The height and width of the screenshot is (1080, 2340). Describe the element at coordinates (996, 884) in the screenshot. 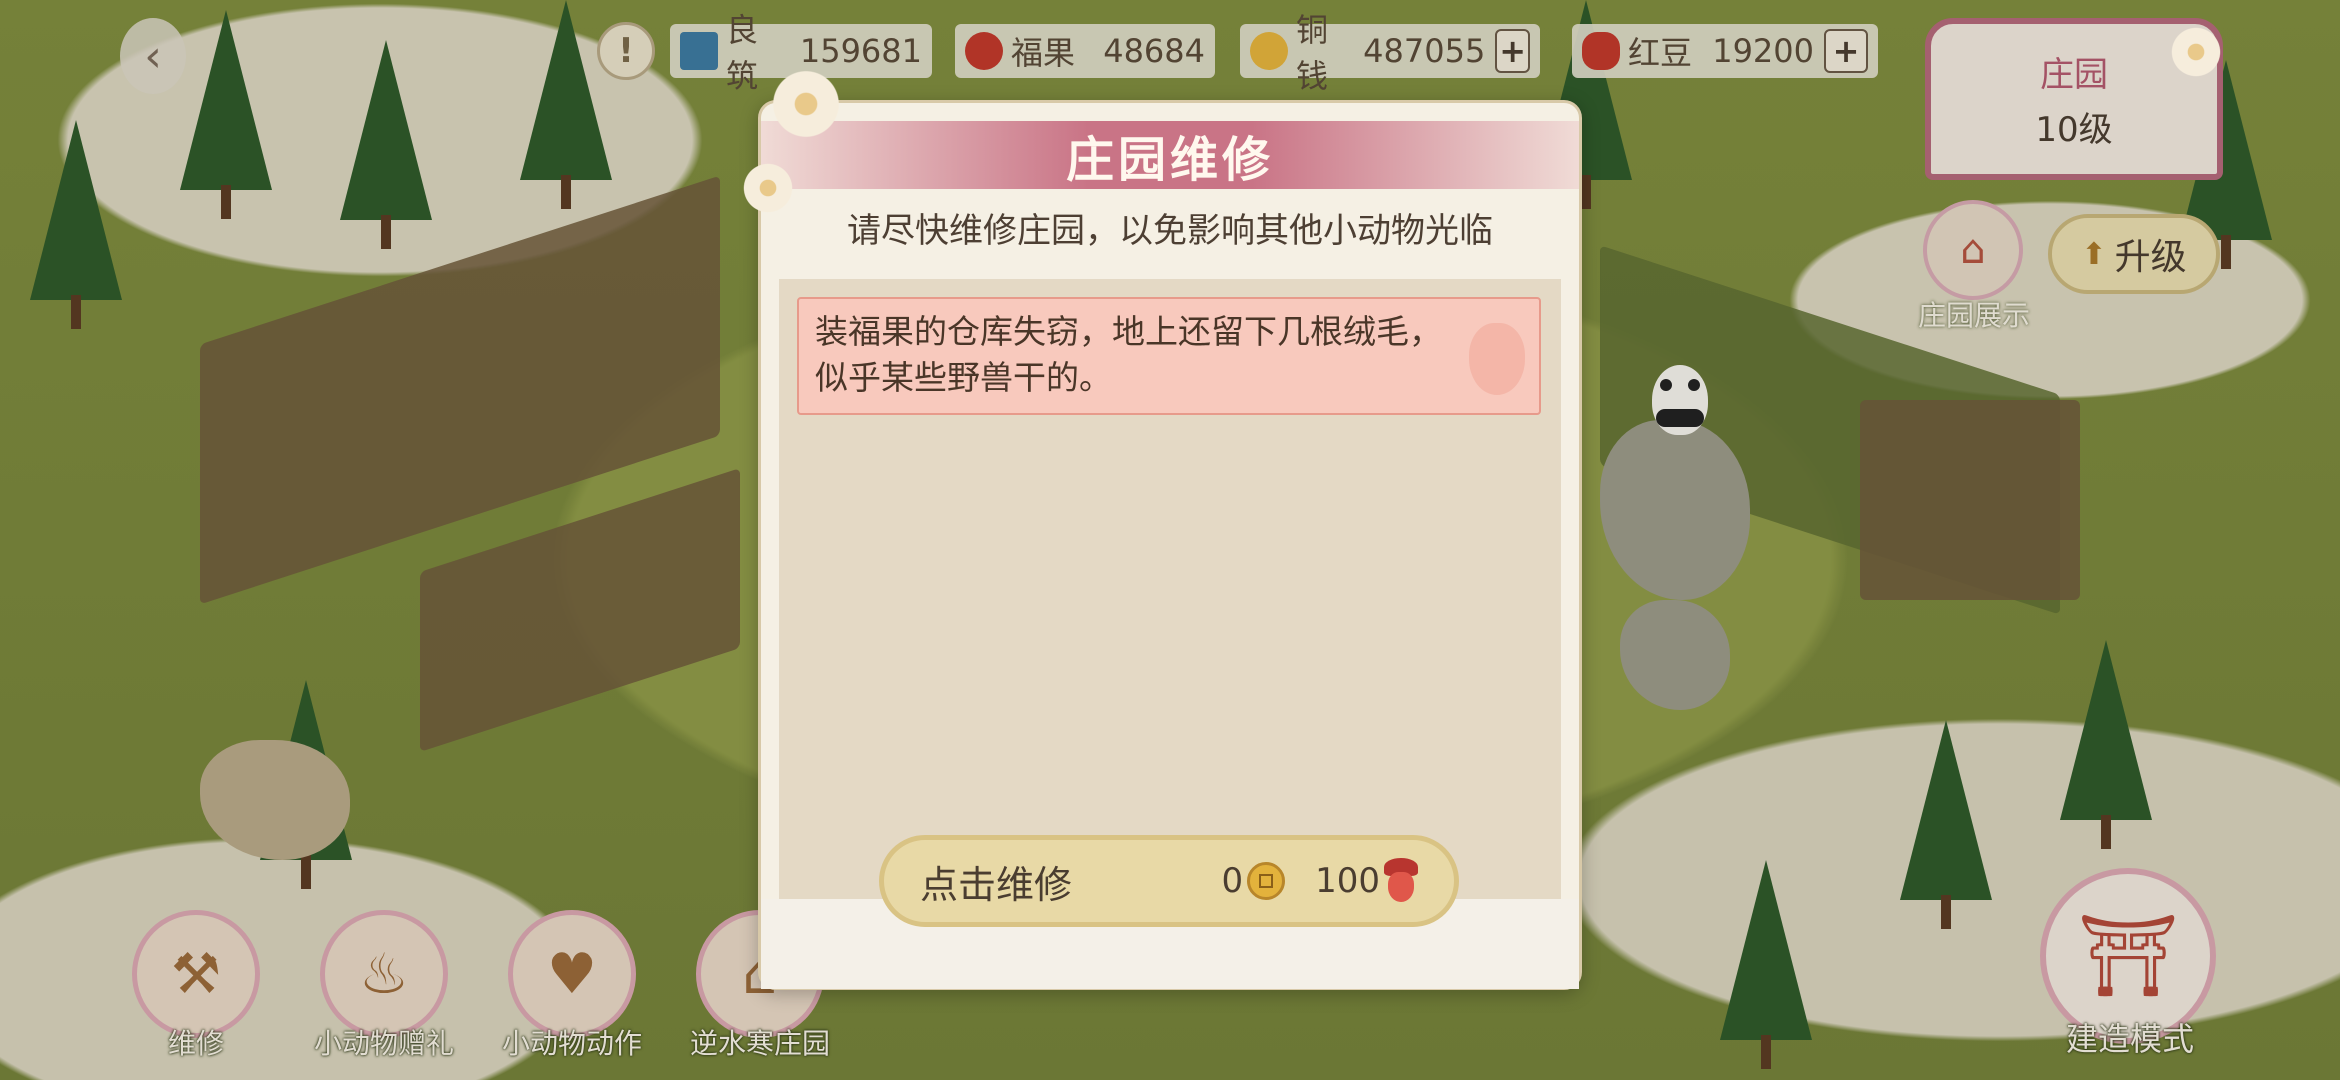

I see `repair-label: 点击维修` at that location.